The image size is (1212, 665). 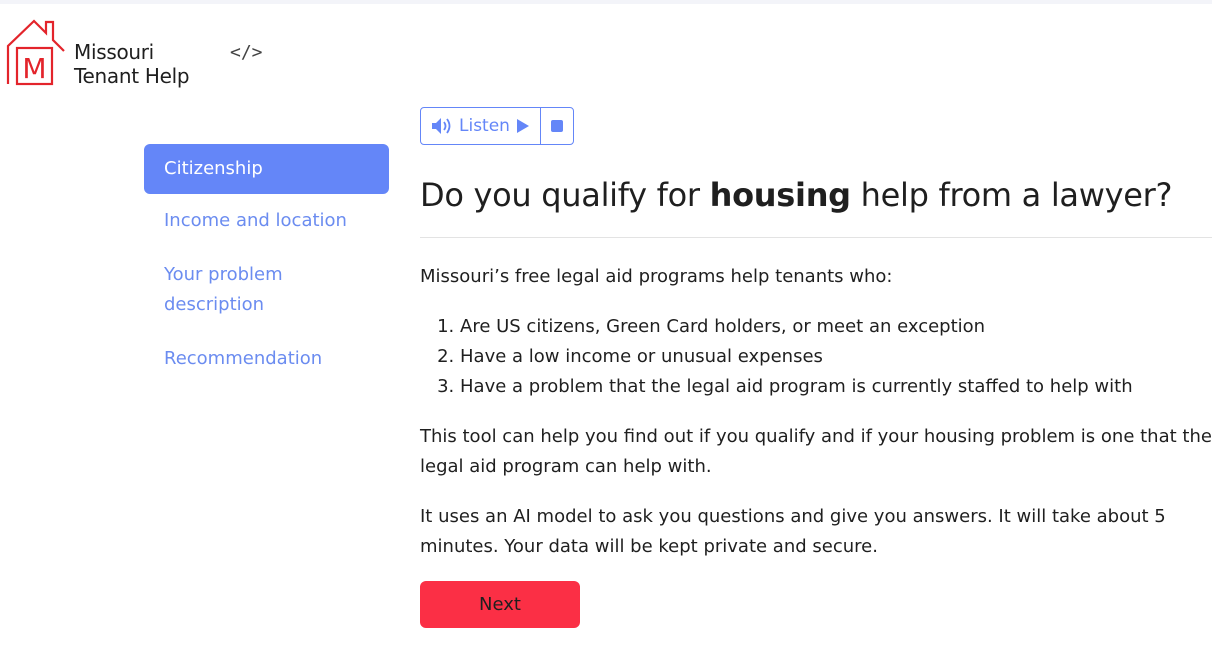 What do you see at coordinates (836, 357) in the screenshot?
I see `list-item: Have a low income or unusual expenses` at bounding box center [836, 357].